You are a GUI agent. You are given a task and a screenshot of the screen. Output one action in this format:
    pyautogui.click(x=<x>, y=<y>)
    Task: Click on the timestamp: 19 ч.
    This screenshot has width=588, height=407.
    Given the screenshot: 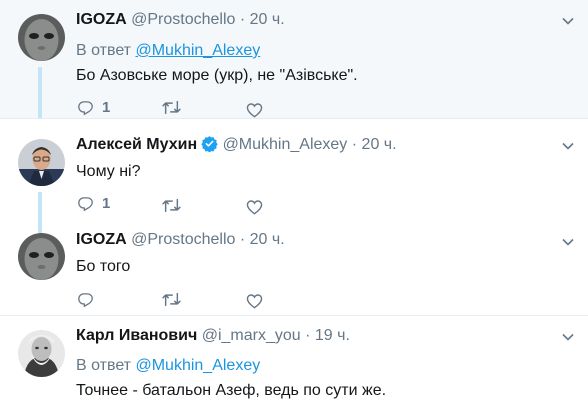 What is the action you would take?
    pyautogui.click(x=332, y=335)
    